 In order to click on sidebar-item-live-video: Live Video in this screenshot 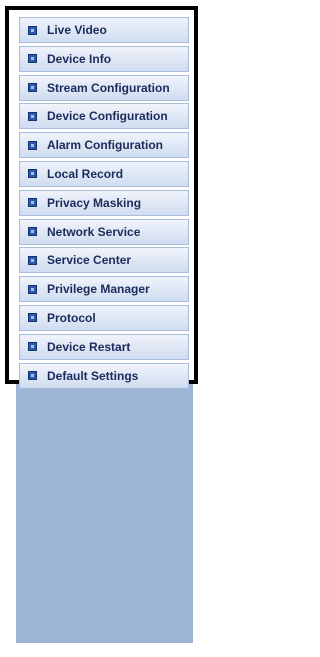, I will do `click(104, 30)`.